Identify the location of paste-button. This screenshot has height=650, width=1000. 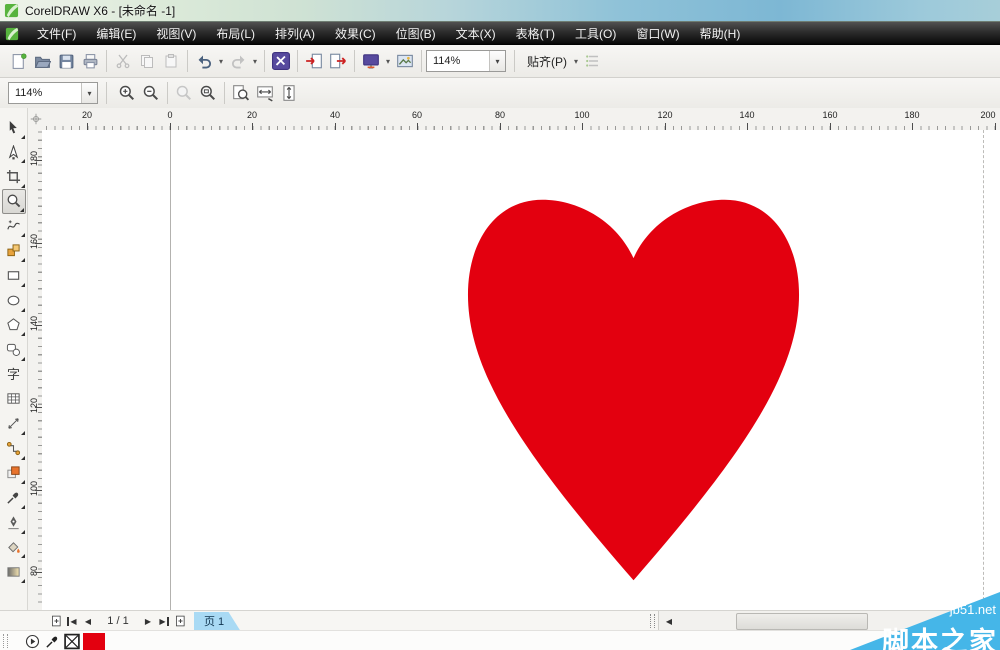
(171, 61).